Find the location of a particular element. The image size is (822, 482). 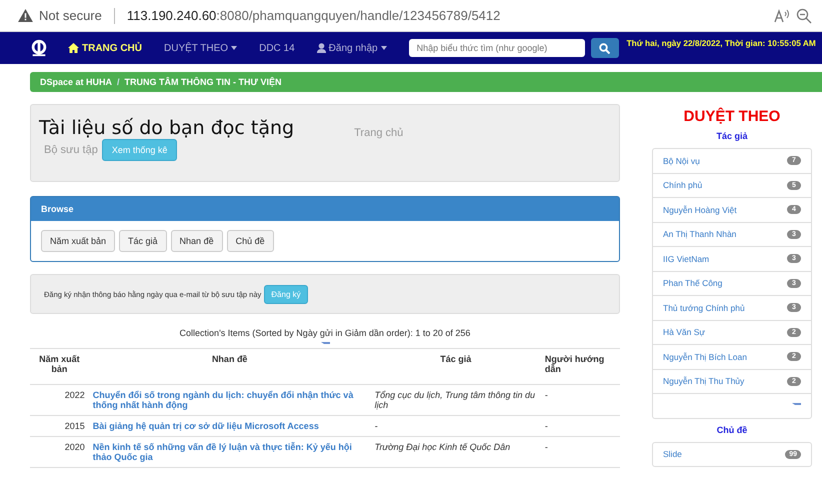

title-link: Chuyển đổi số trong ngành du lịch: chuyển đổi nhận thức và thống nhất hành động is located at coordinates (229, 400).